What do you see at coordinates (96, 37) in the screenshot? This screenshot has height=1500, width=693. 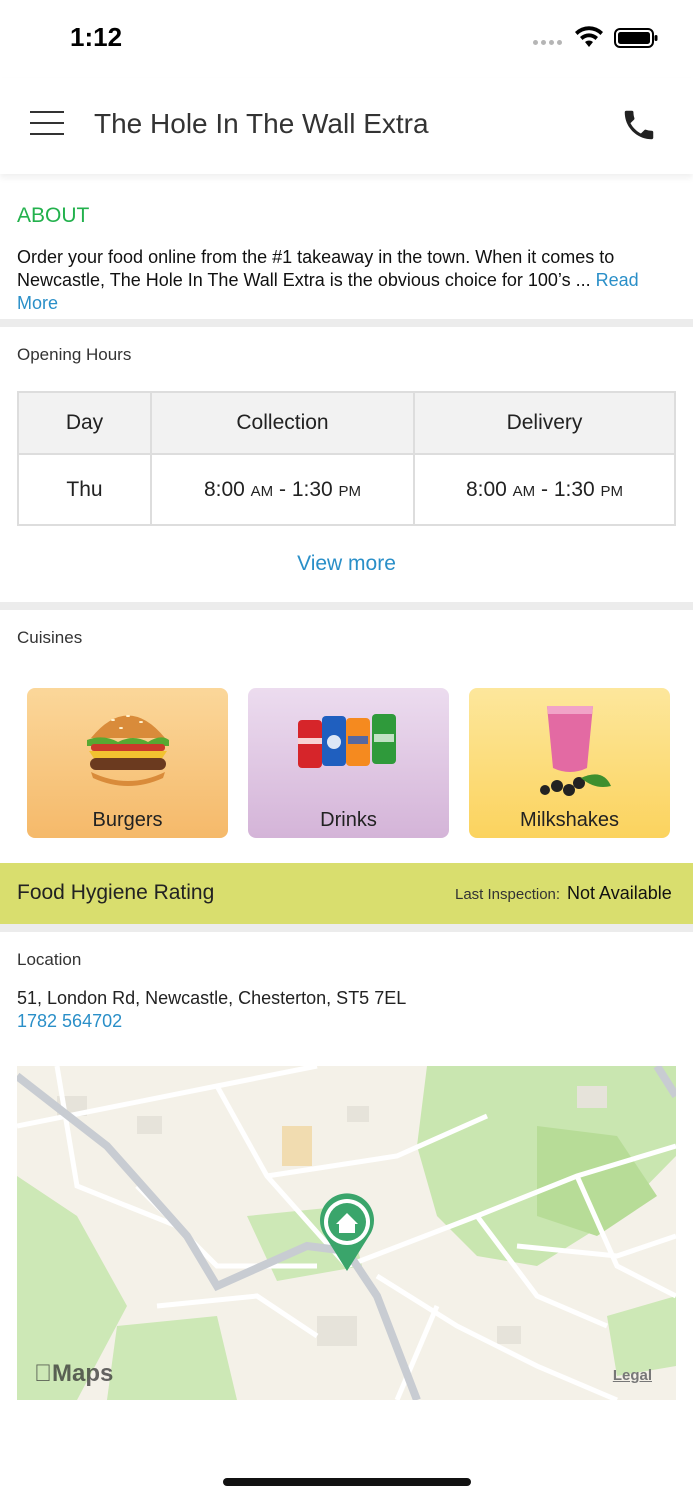 I see `status-time: 1:12` at bounding box center [96, 37].